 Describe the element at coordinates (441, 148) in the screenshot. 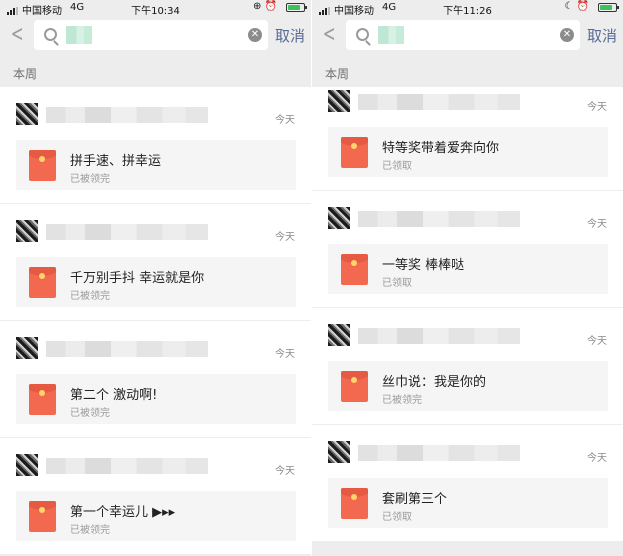

I see `red-packet-title: 特等奖带着爱奔向你` at that location.